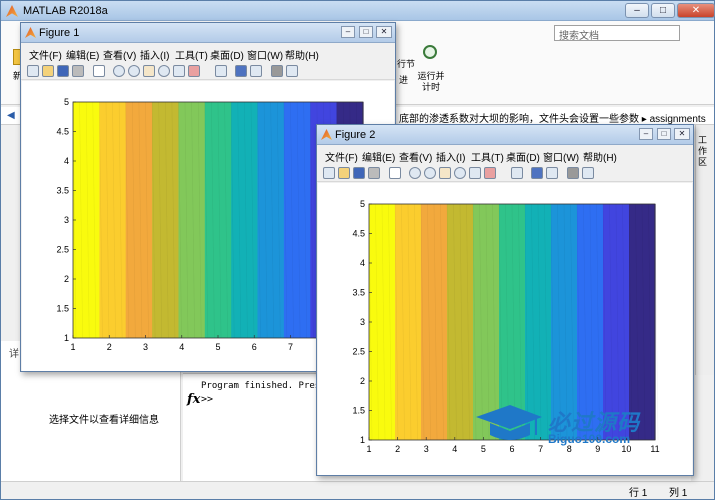 The width and height of the screenshot is (715, 500). I want to click on figure-2-maximize-button: □, so click(664, 134).